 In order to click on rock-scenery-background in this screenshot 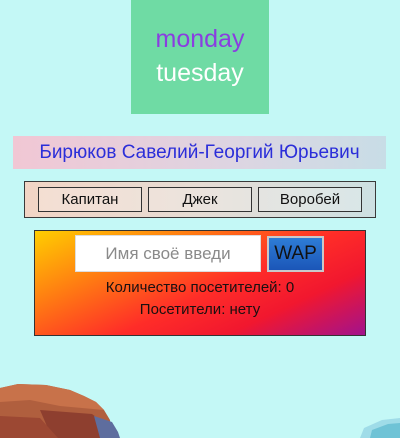, I will do `click(200, 411)`.